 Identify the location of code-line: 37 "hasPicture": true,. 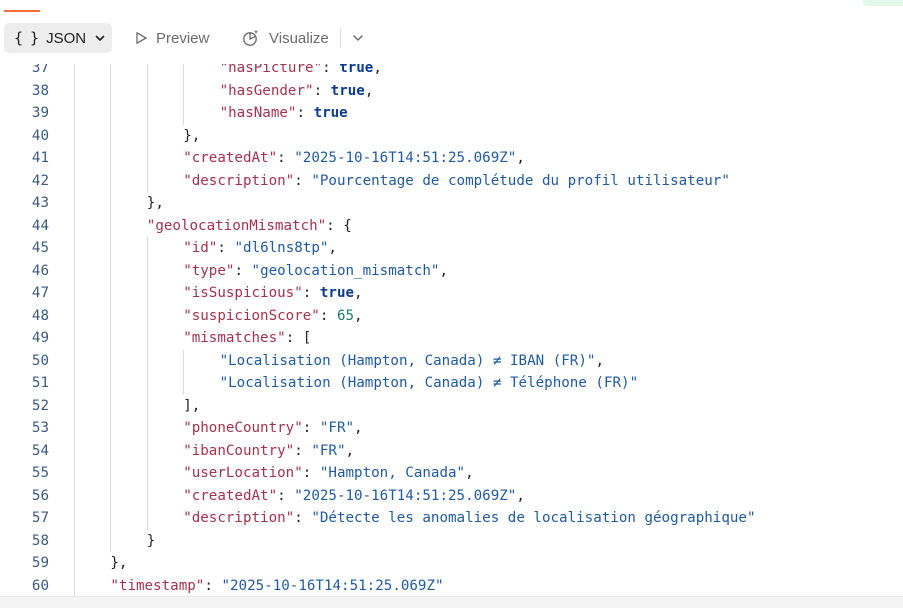
(451, 72).